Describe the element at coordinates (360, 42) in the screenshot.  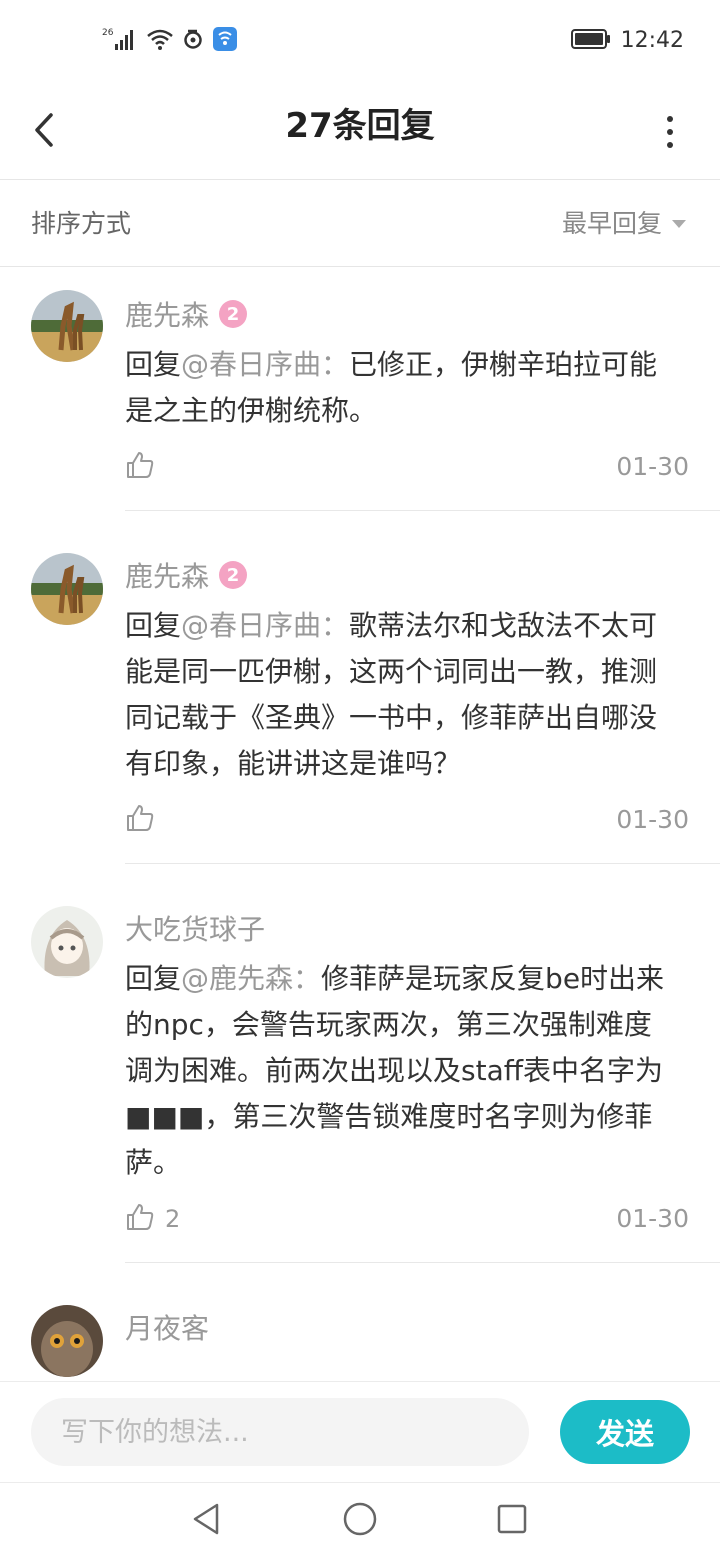
I see `status-bar: 26 12:42` at that location.